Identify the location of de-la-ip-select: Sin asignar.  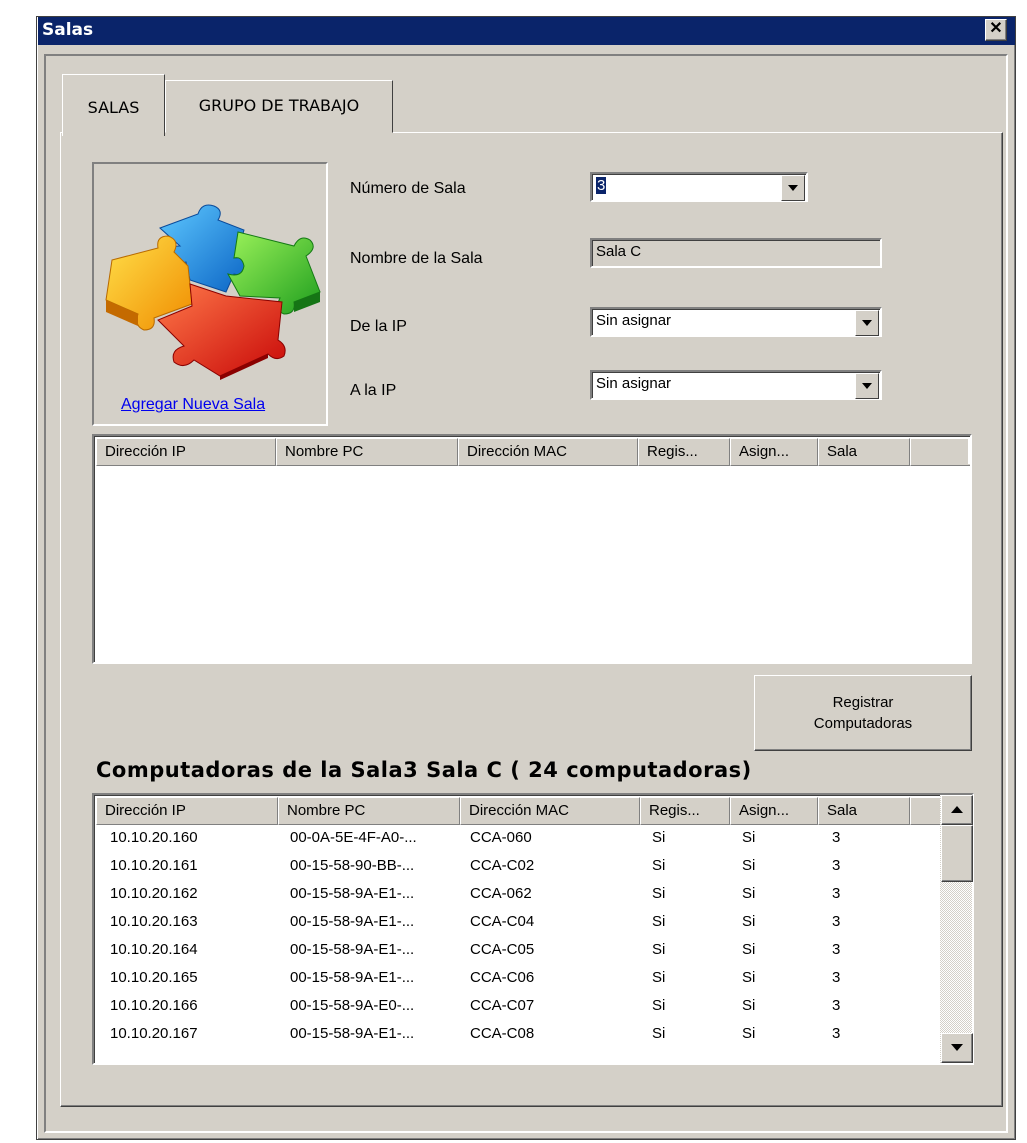
(736, 322).